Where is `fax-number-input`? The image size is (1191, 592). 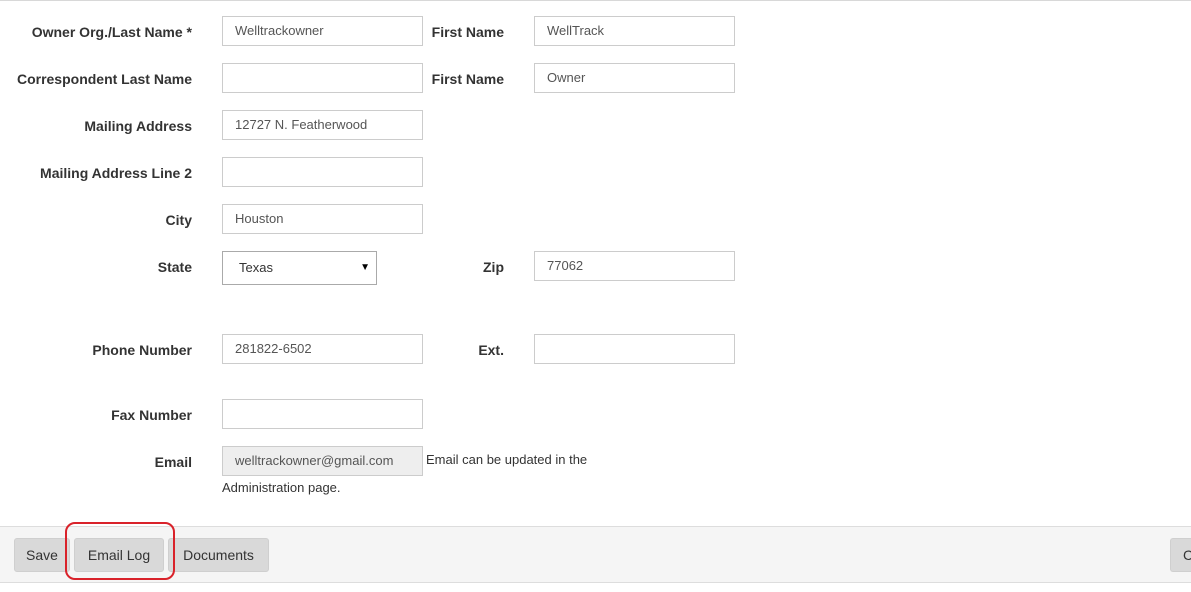
fax-number-input is located at coordinates (322, 414).